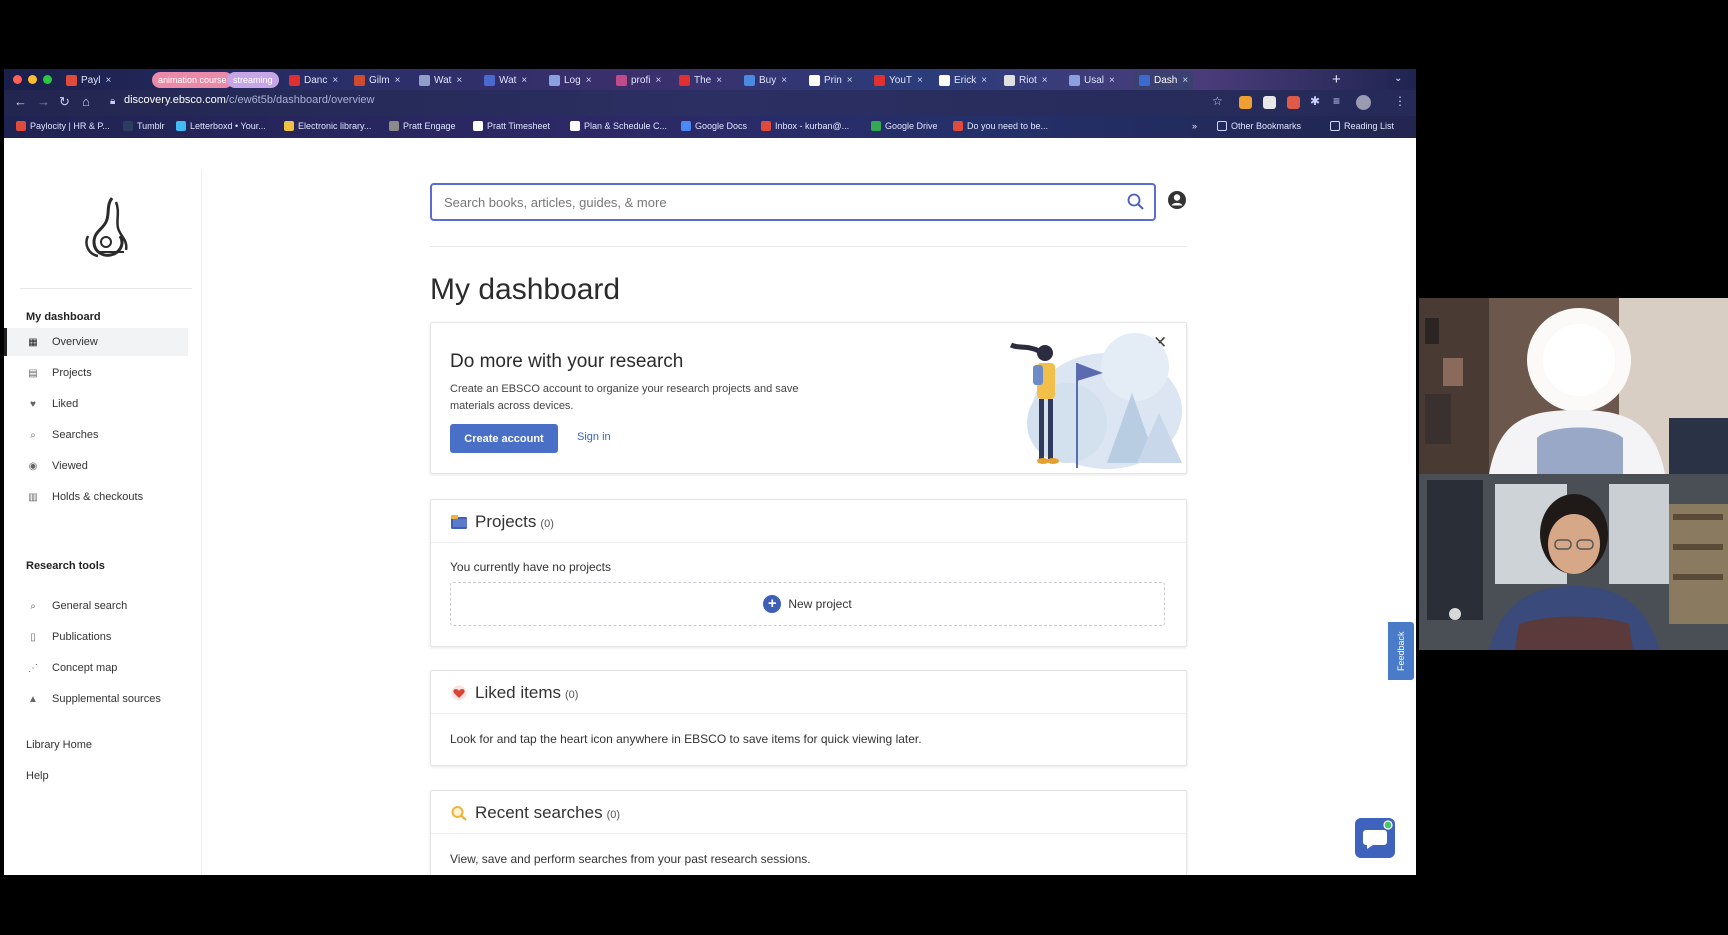  What do you see at coordinates (570, 80) in the screenshot?
I see `tab-7: Log ×` at bounding box center [570, 80].